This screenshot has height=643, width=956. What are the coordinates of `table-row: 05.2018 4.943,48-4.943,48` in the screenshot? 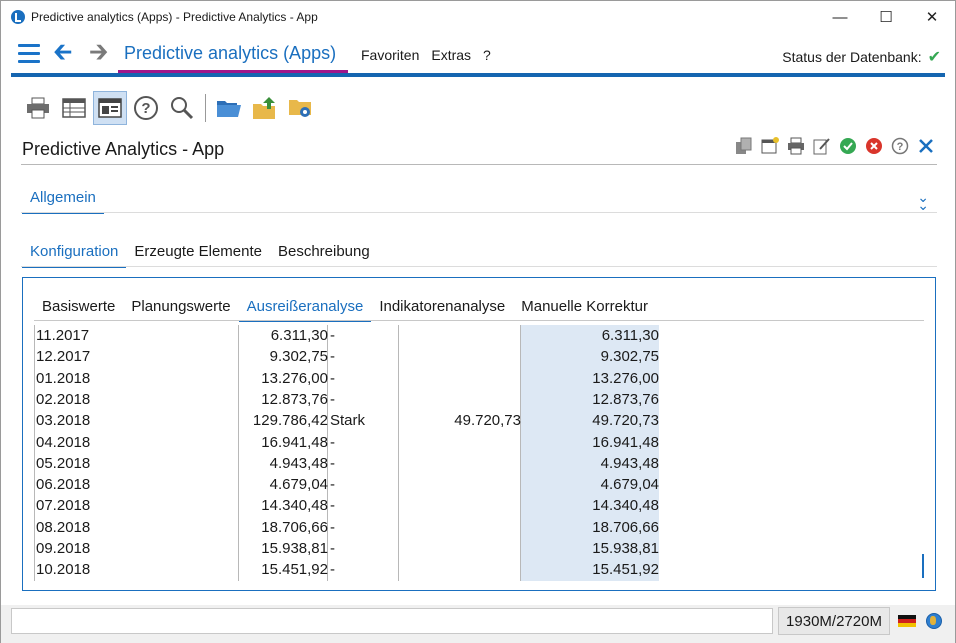 It's located at (346, 463).